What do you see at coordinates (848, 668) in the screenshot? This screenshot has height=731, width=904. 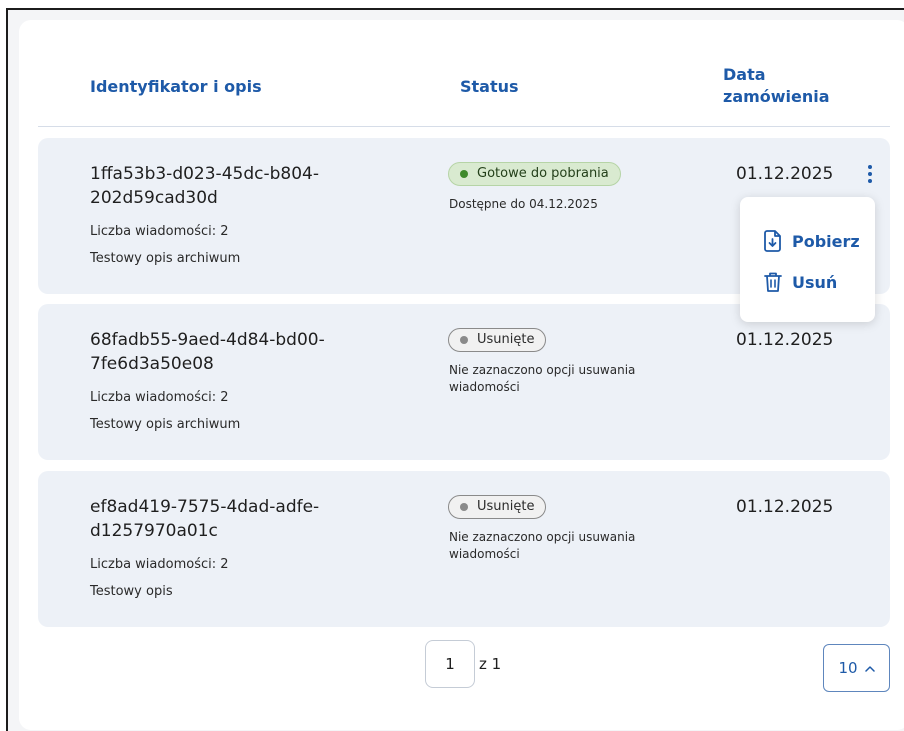 I see `per-page-value: 10` at bounding box center [848, 668].